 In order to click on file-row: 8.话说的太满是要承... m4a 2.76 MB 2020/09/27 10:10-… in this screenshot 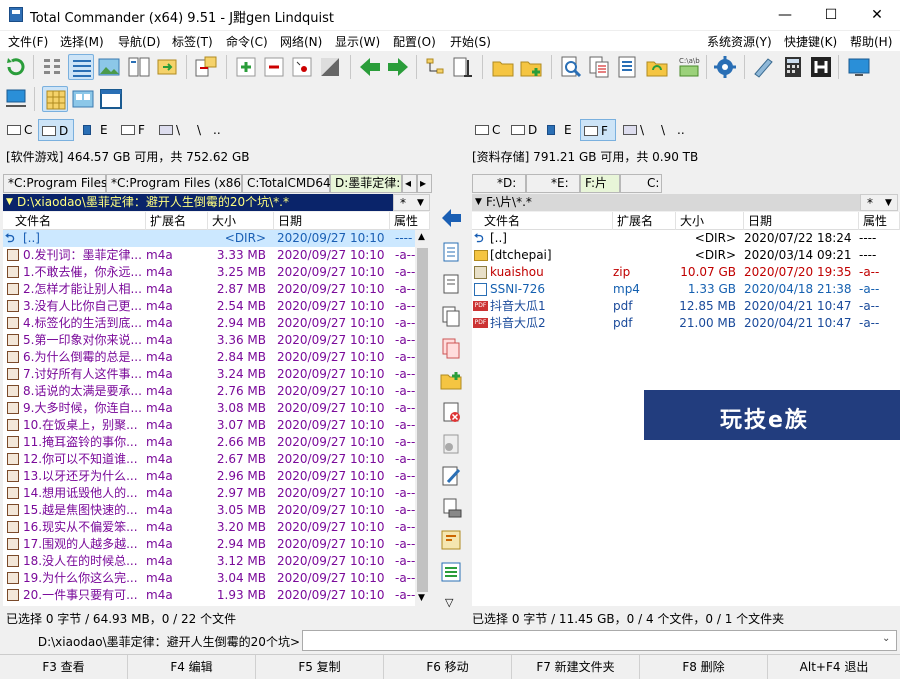, I will do `click(209, 391)`.